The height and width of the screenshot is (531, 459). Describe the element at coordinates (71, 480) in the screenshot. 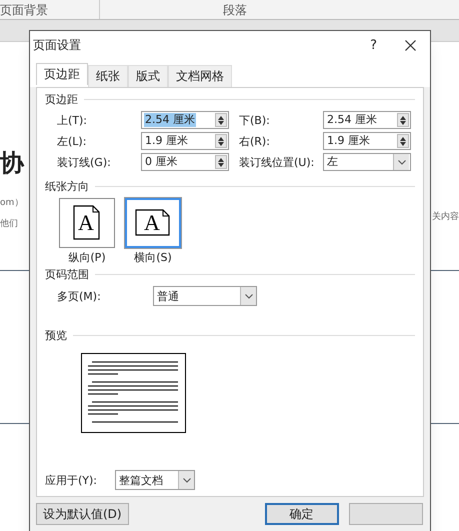

I see `field-label: 应用于(Y):` at that location.